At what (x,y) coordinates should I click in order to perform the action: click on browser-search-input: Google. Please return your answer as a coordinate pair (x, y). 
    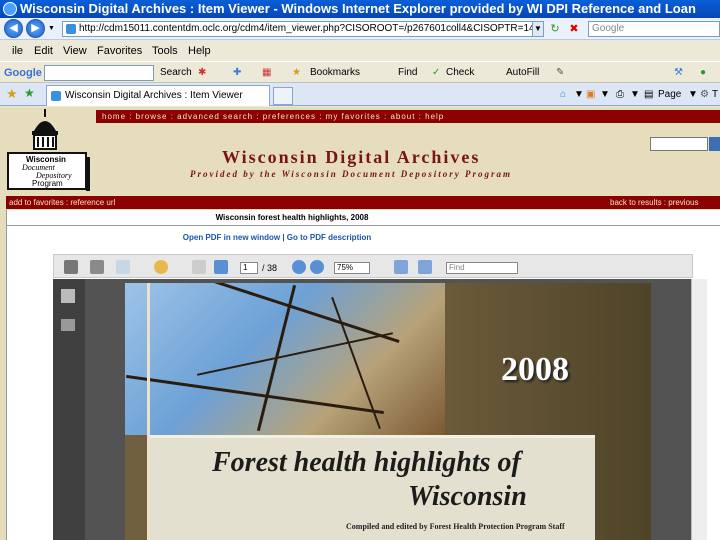
    Looking at the image, I should click on (654, 29).